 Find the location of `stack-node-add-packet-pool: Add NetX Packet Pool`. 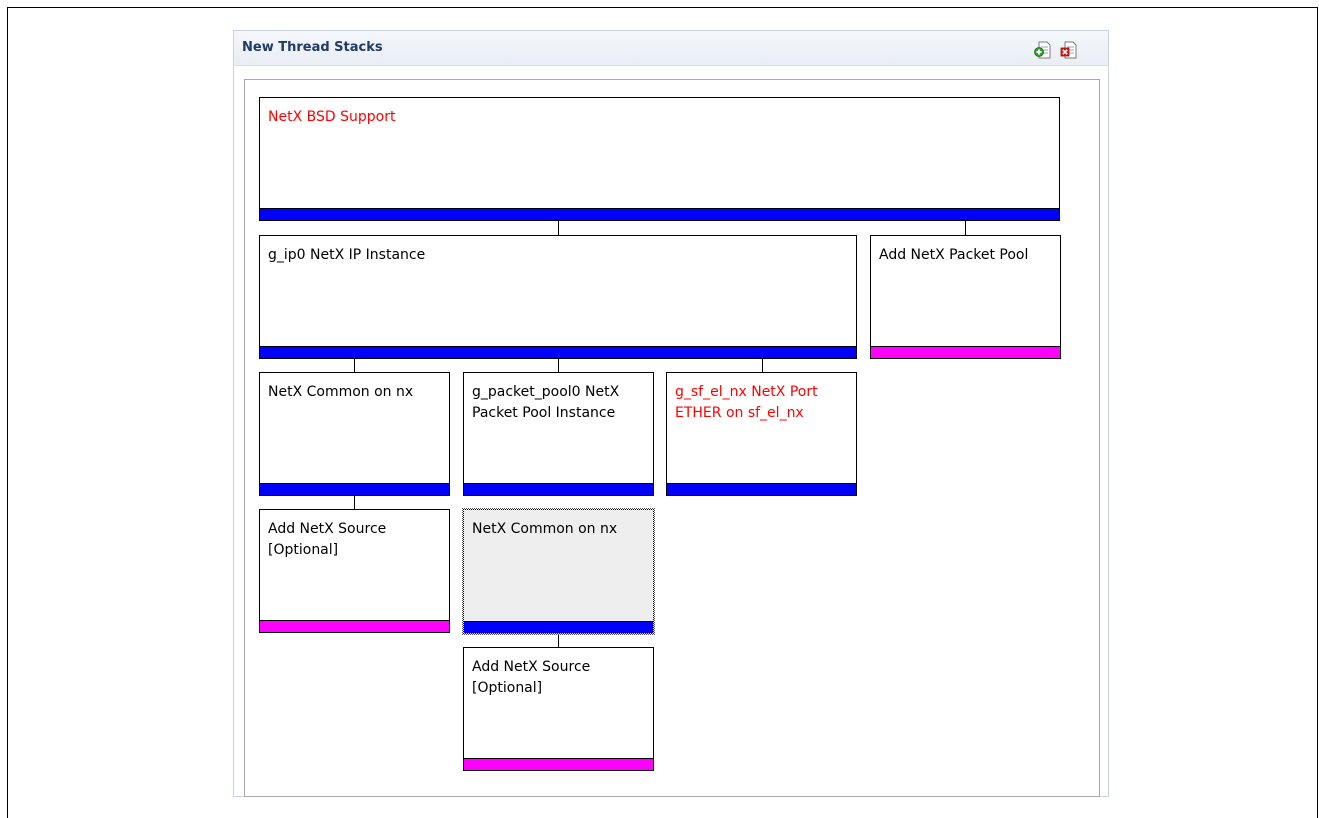

stack-node-add-packet-pool: Add NetX Packet Pool is located at coordinates (965, 297).